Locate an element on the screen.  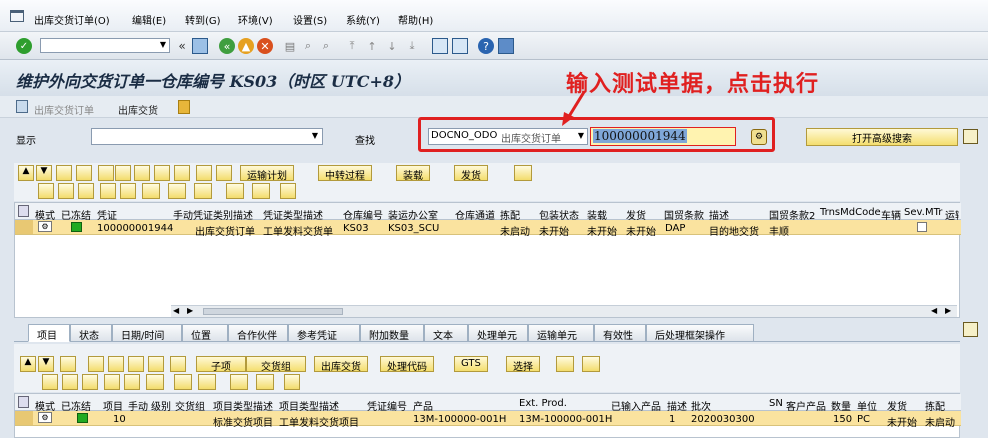
menu-item-help: 帮助(H) is located at coordinates (415, 19).